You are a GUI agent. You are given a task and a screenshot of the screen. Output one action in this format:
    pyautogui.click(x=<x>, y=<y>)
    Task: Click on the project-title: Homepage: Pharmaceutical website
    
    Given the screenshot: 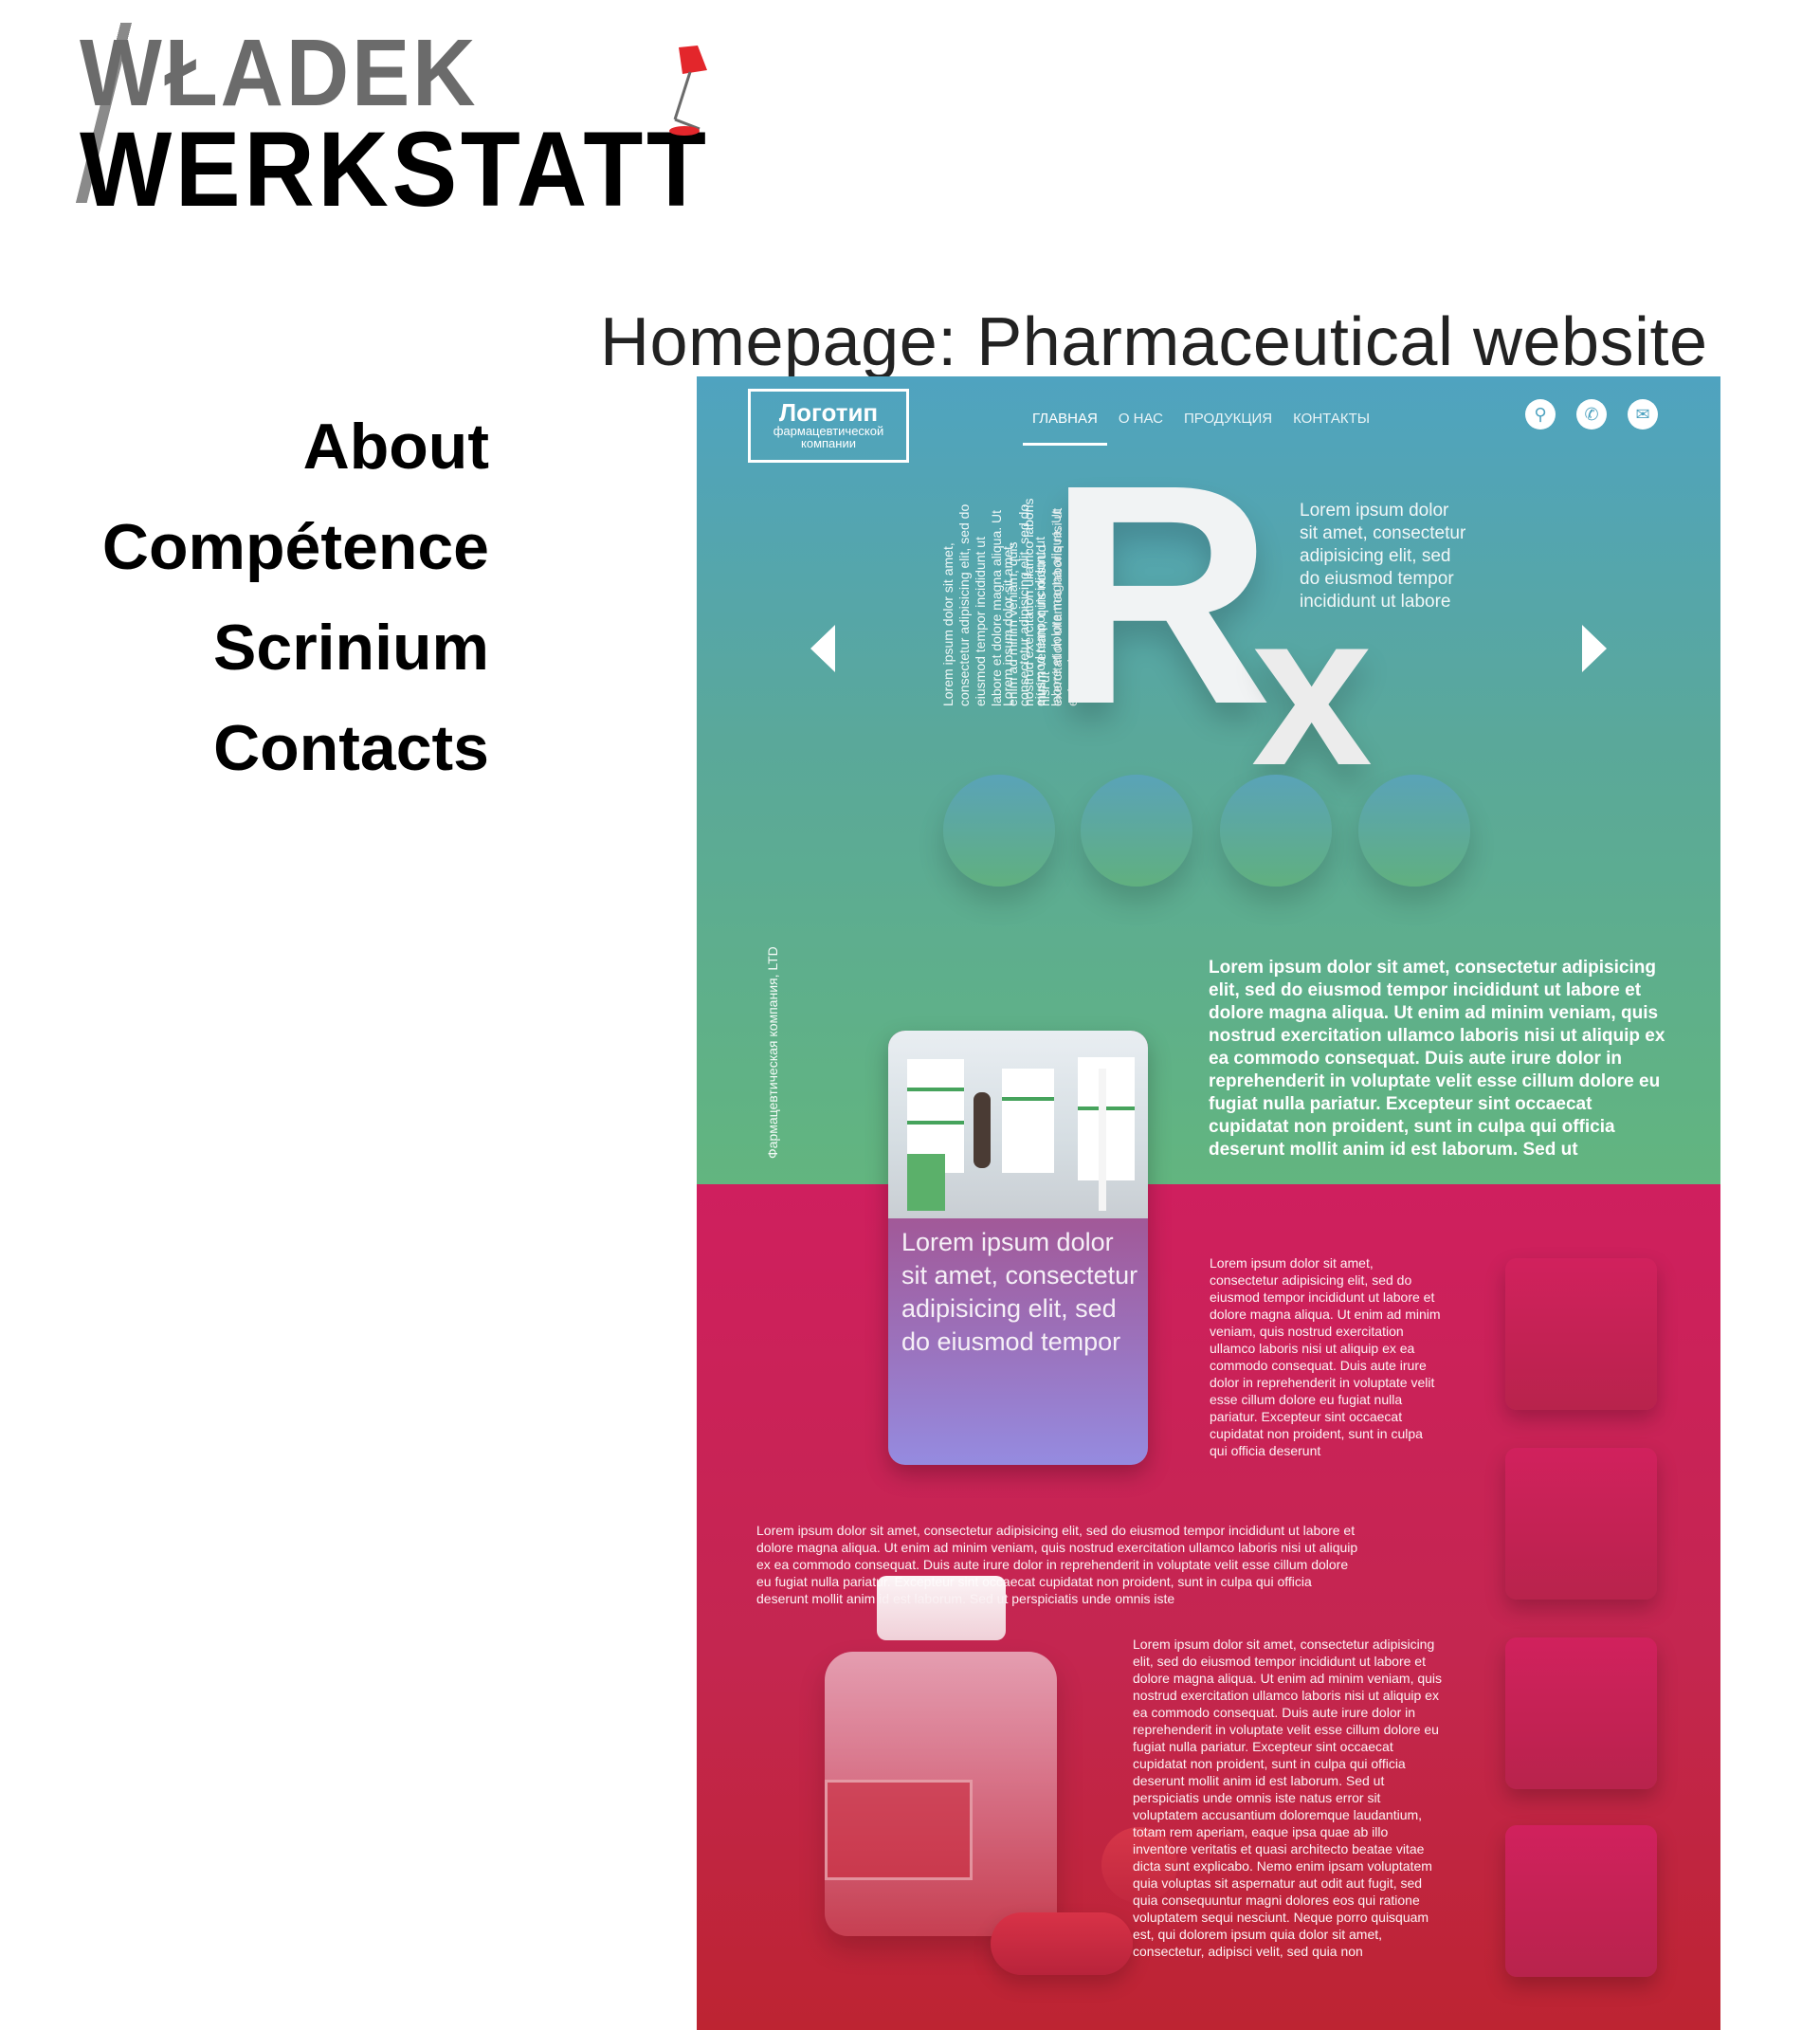 What is the action you would take?
    pyautogui.click(x=1154, y=342)
    